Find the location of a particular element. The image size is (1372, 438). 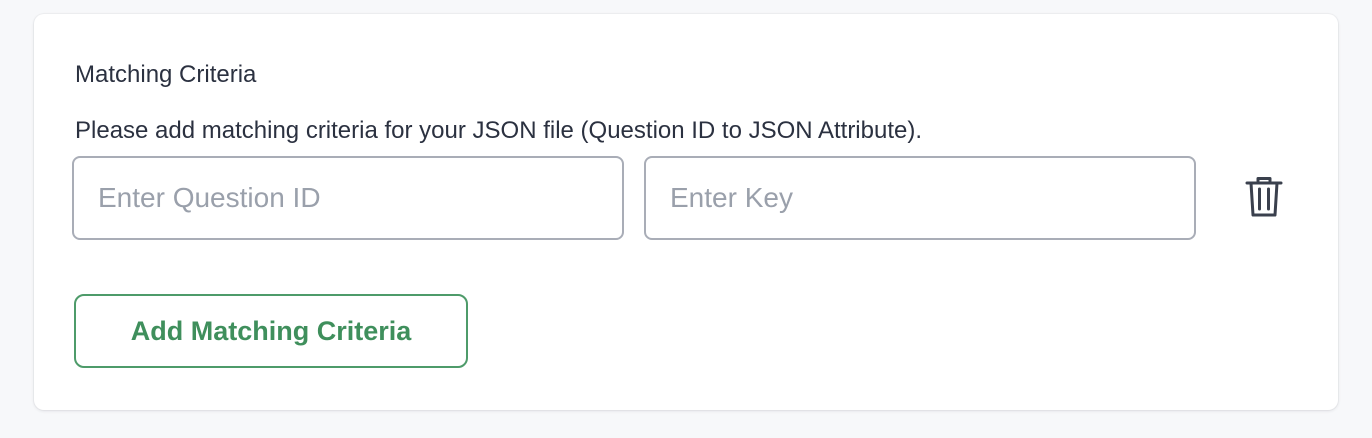

question-id-input is located at coordinates (348, 198).